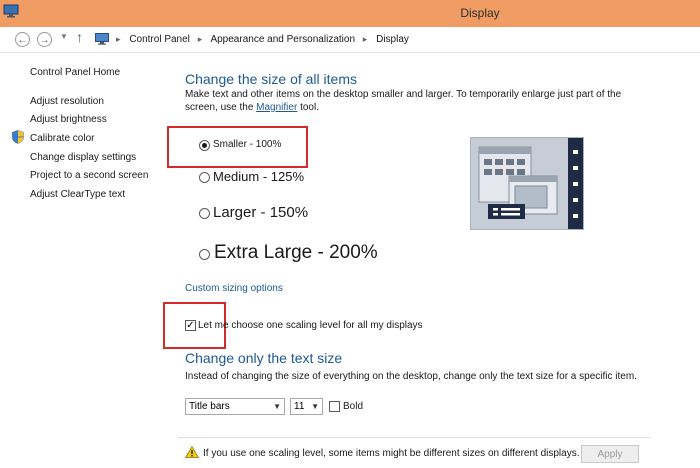 The width and height of the screenshot is (700, 468). I want to click on sidebar-item-adjust-brightness: Adjust brightness, so click(68, 119).